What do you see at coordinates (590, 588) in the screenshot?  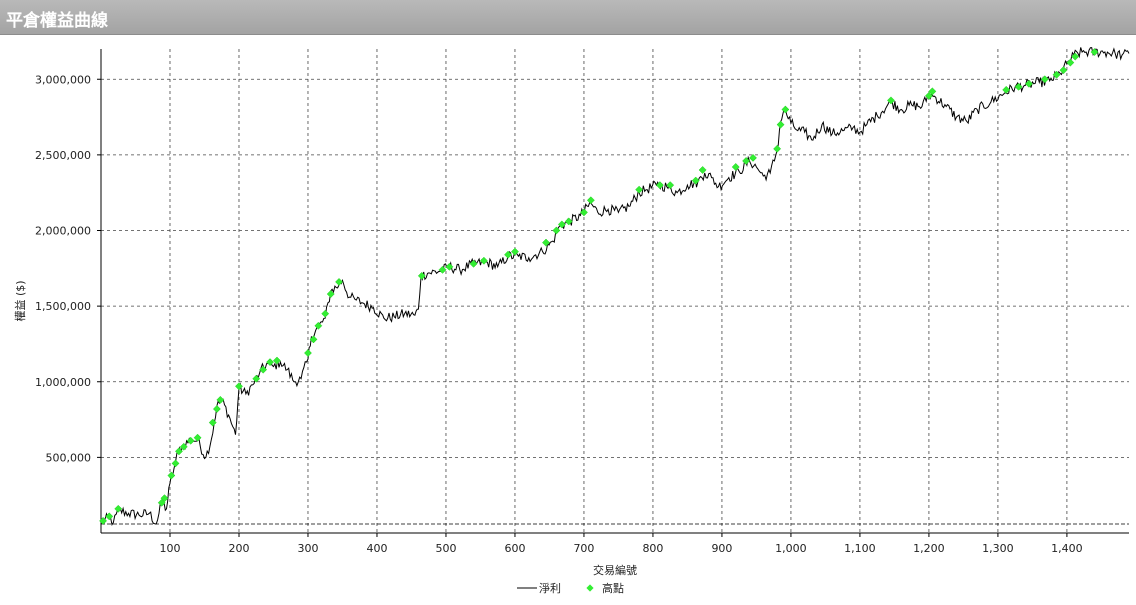 I see `legend-marker-swatch` at bounding box center [590, 588].